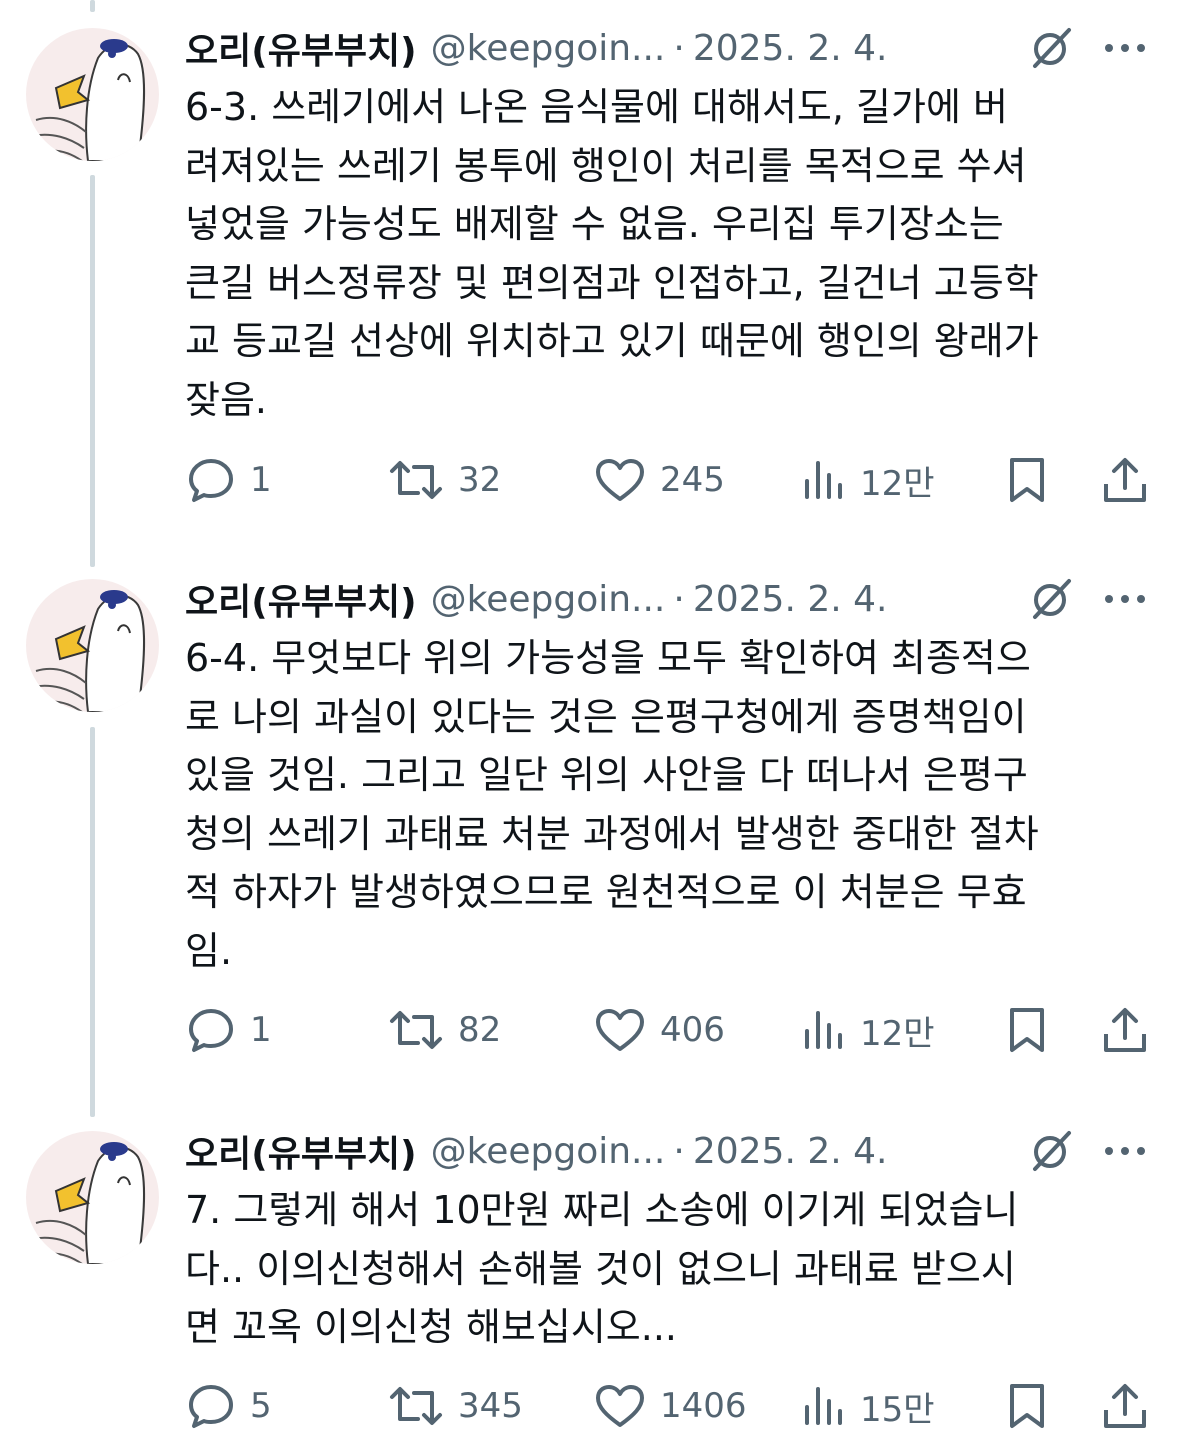 The image size is (1179, 1447). I want to click on tweet-text-line: 려져있는 쓰레기 봉투에 행인이 처리를 목적으로 쑤셔, so click(606, 165).